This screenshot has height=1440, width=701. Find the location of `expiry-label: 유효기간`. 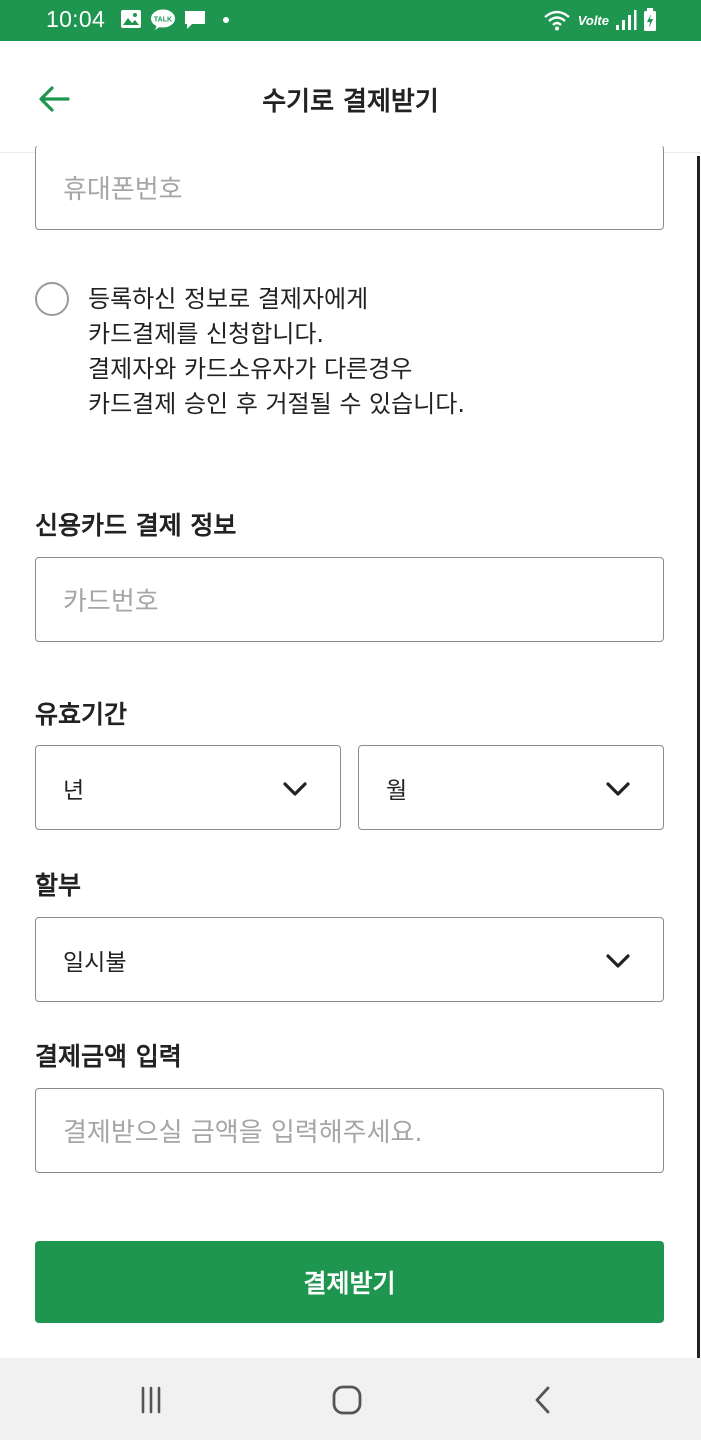

expiry-label: 유효기간 is located at coordinates (81, 714).